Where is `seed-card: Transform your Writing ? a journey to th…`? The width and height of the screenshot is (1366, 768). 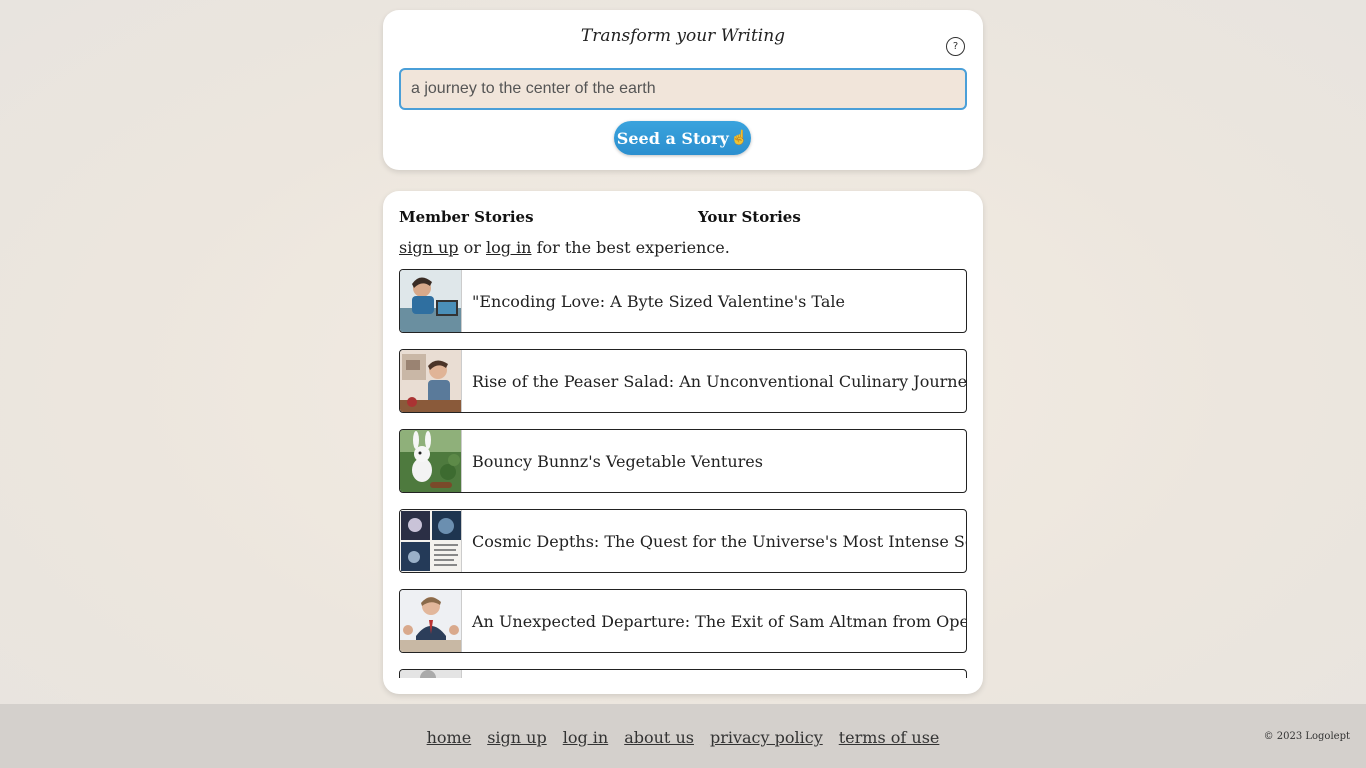
seed-card: Transform your Writing ? a journey to th… is located at coordinates (683, 90).